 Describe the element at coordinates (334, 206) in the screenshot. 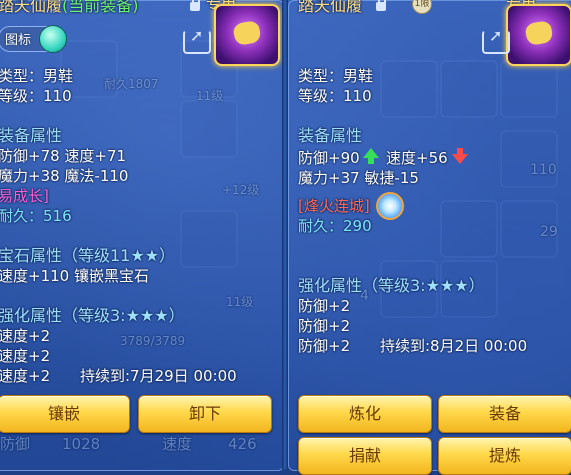

I see `special-effect: [烽火连城]` at that location.